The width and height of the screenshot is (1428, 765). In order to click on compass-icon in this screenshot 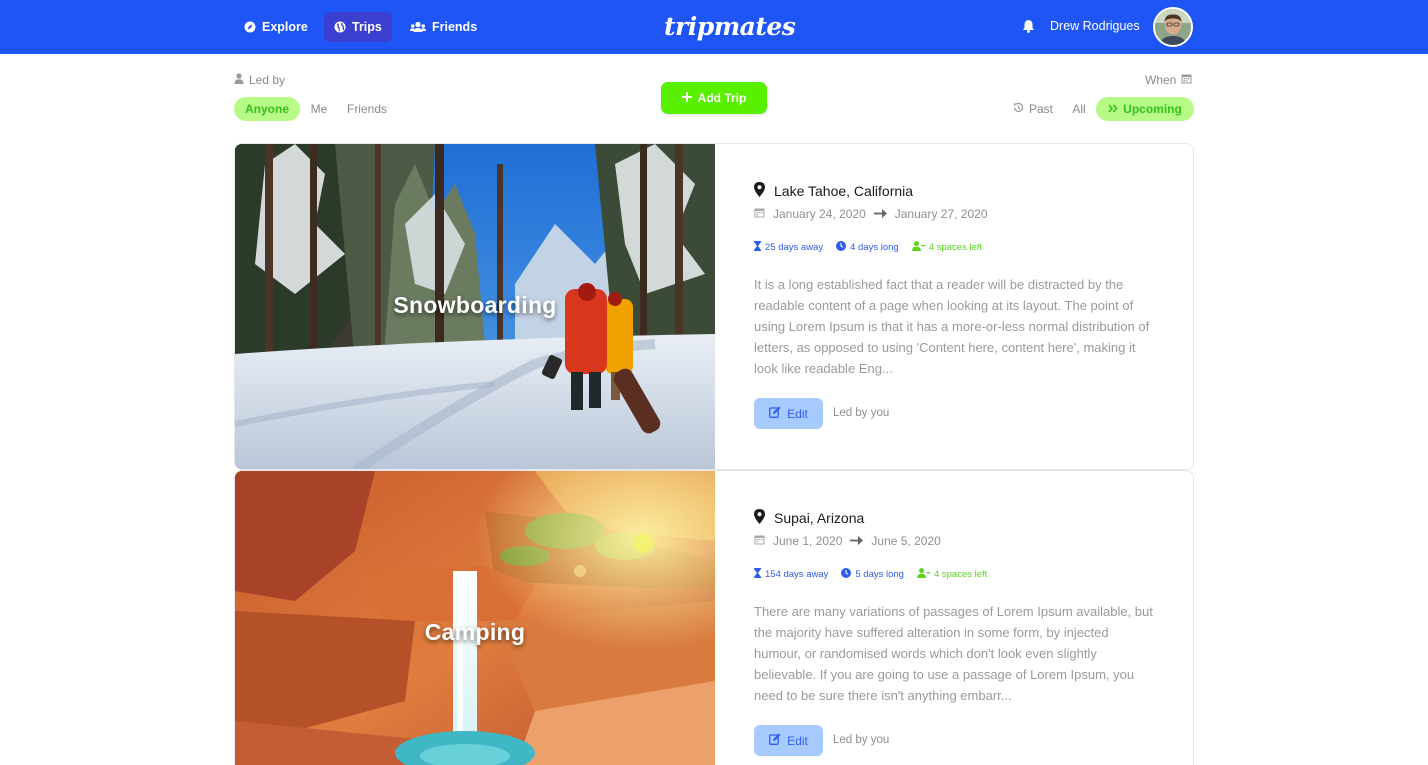, I will do `click(250, 27)`.